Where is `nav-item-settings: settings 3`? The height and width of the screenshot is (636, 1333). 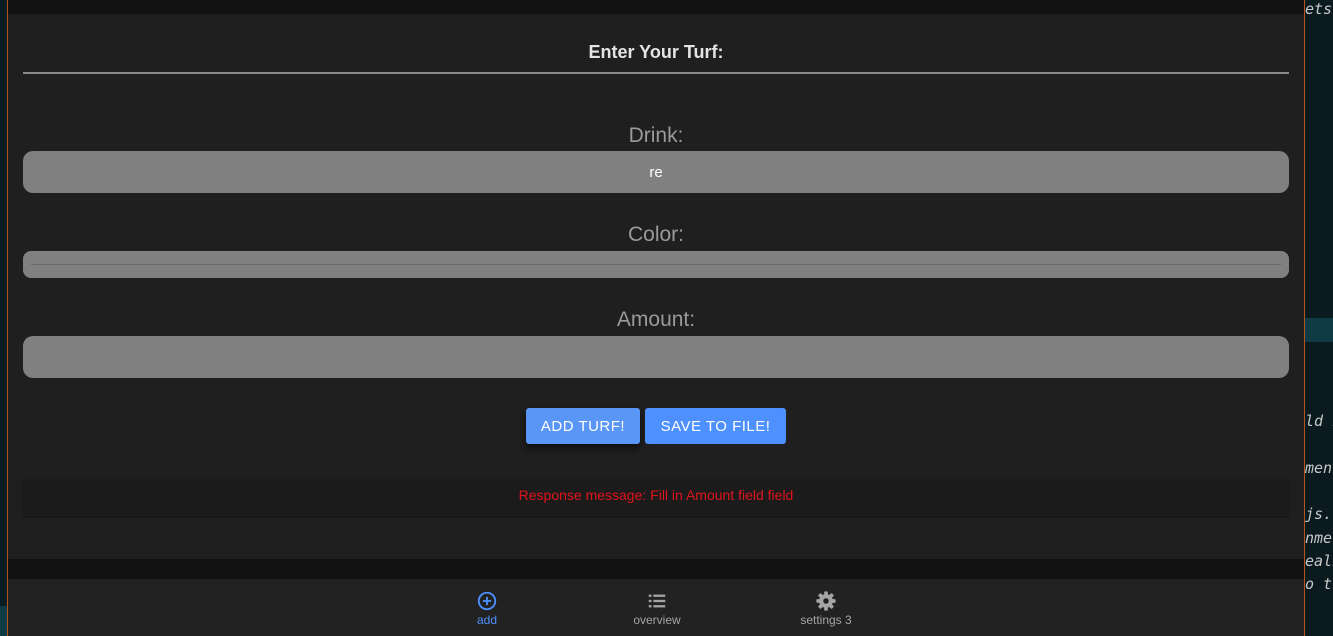
nav-item-settings: settings 3 is located at coordinates (826, 607).